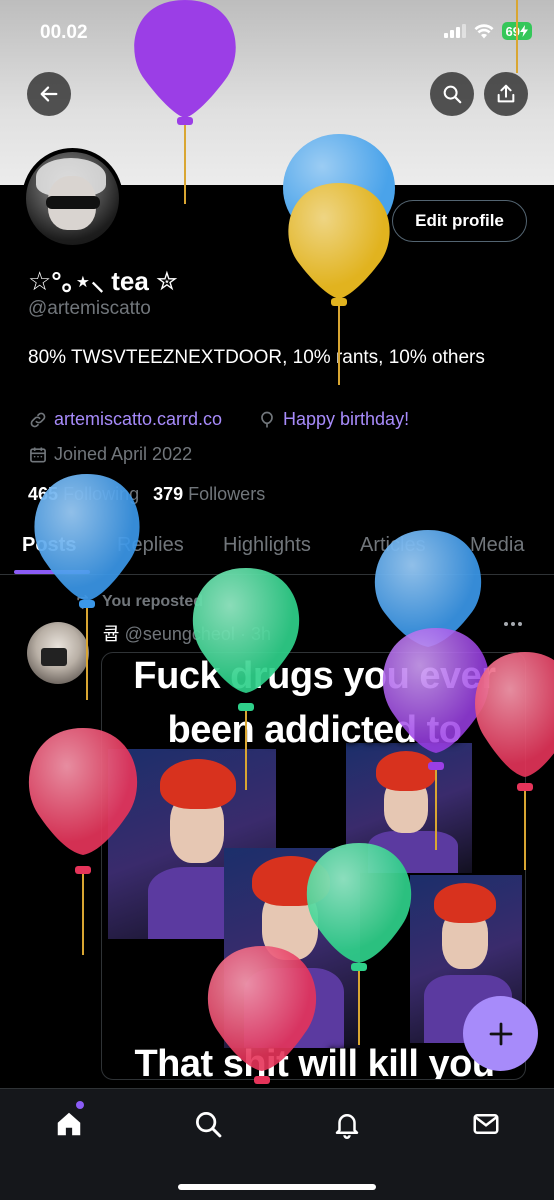 The image size is (554, 1200). I want to click on calendar-icon, so click(38, 454).